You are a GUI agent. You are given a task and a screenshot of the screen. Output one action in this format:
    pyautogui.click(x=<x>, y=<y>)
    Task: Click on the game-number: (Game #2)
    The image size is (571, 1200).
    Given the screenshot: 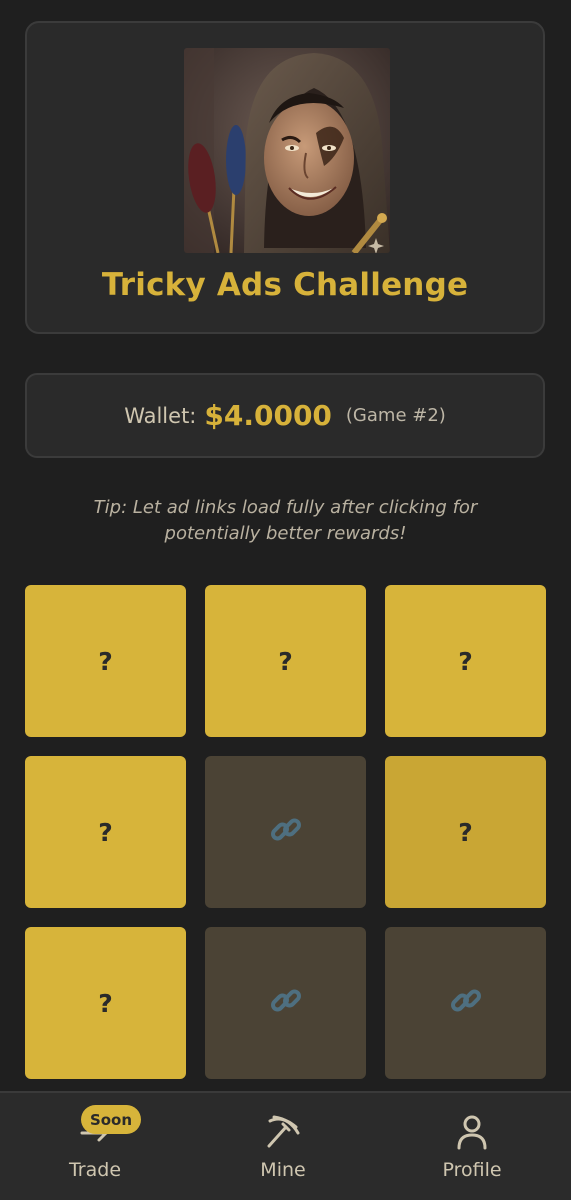 What is the action you would take?
    pyautogui.click(x=395, y=415)
    